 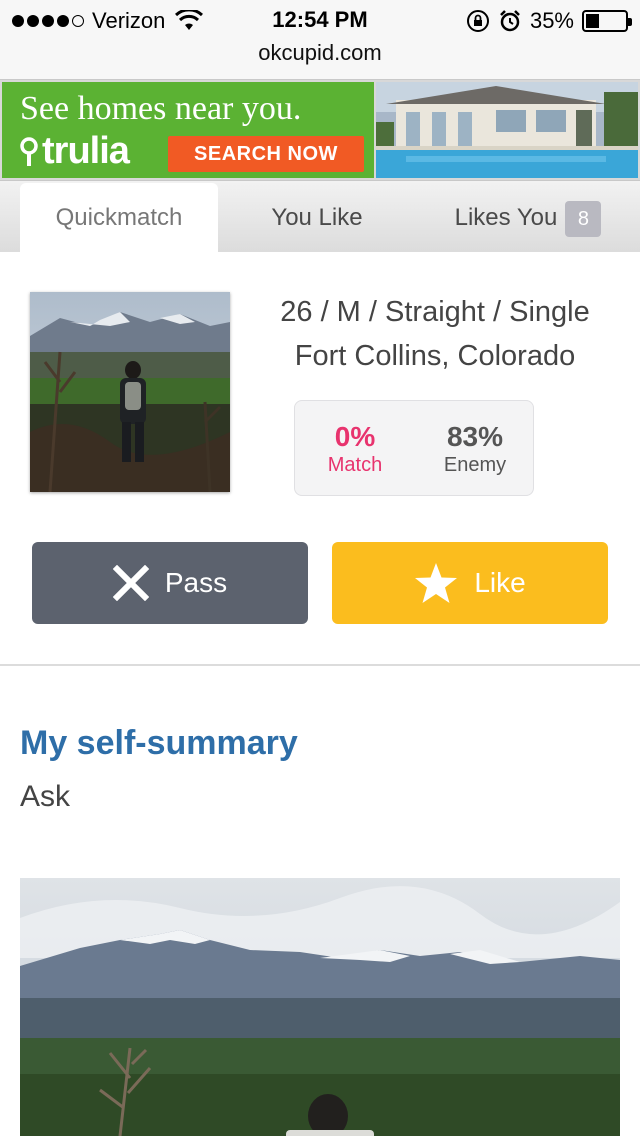 I want to click on rotation-lock-icon, so click(x=477, y=21).